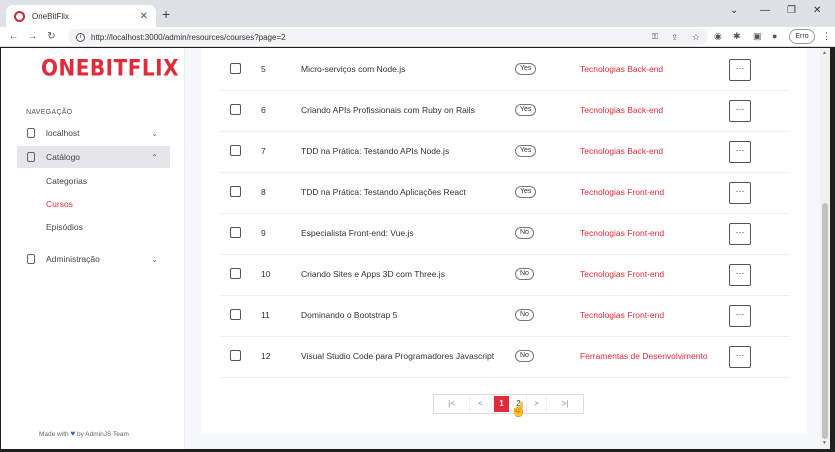 The width and height of the screenshot is (835, 452). I want to click on reload-icon: ↻, so click(51, 36).